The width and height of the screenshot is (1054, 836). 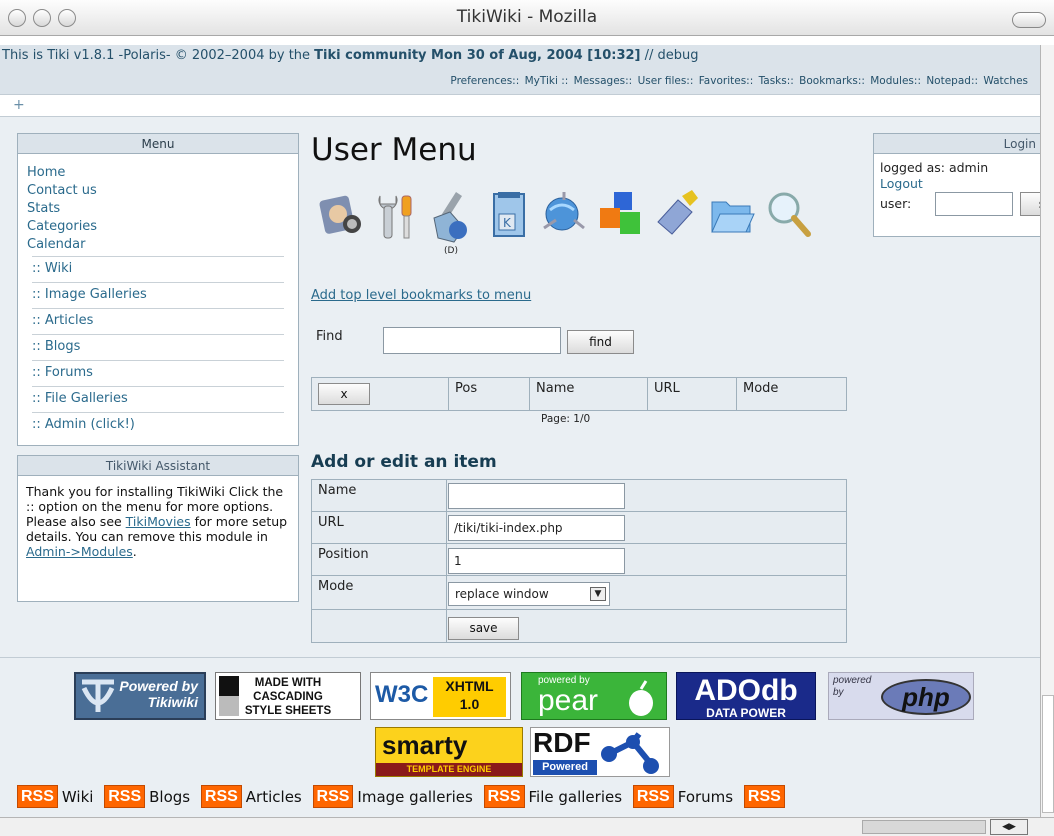 I want to click on plus-icon: +, so click(x=19, y=105).